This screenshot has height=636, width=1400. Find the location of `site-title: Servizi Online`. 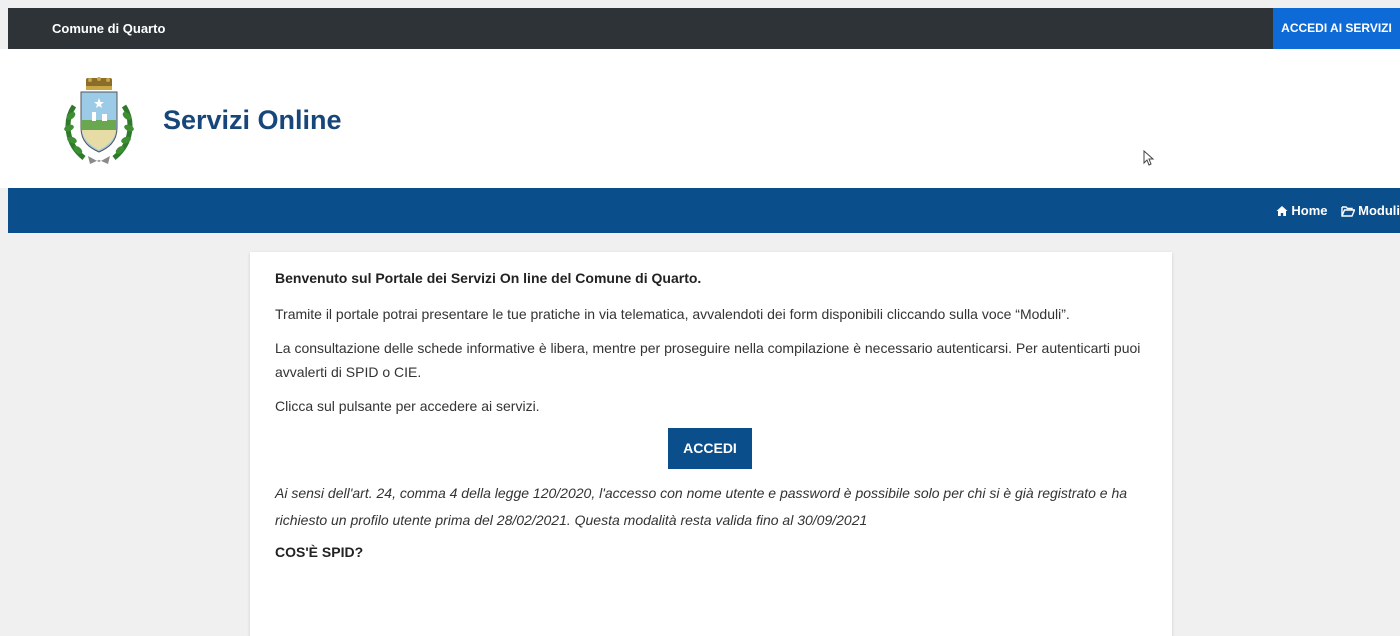

site-title: Servizi Online is located at coordinates (252, 120).